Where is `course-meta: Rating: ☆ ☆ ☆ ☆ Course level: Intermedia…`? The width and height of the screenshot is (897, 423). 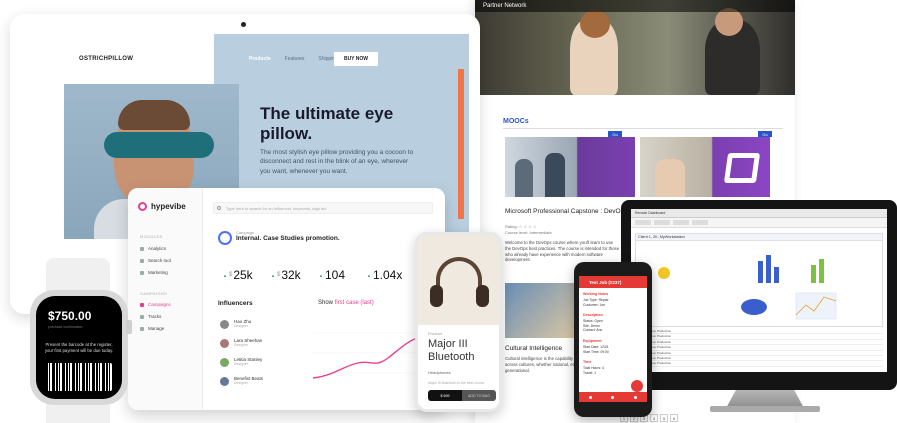
course-meta: Rating: ☆ ☆ ☆ ☆ Course level: Intermedia… is located at coordinates (528, 230).